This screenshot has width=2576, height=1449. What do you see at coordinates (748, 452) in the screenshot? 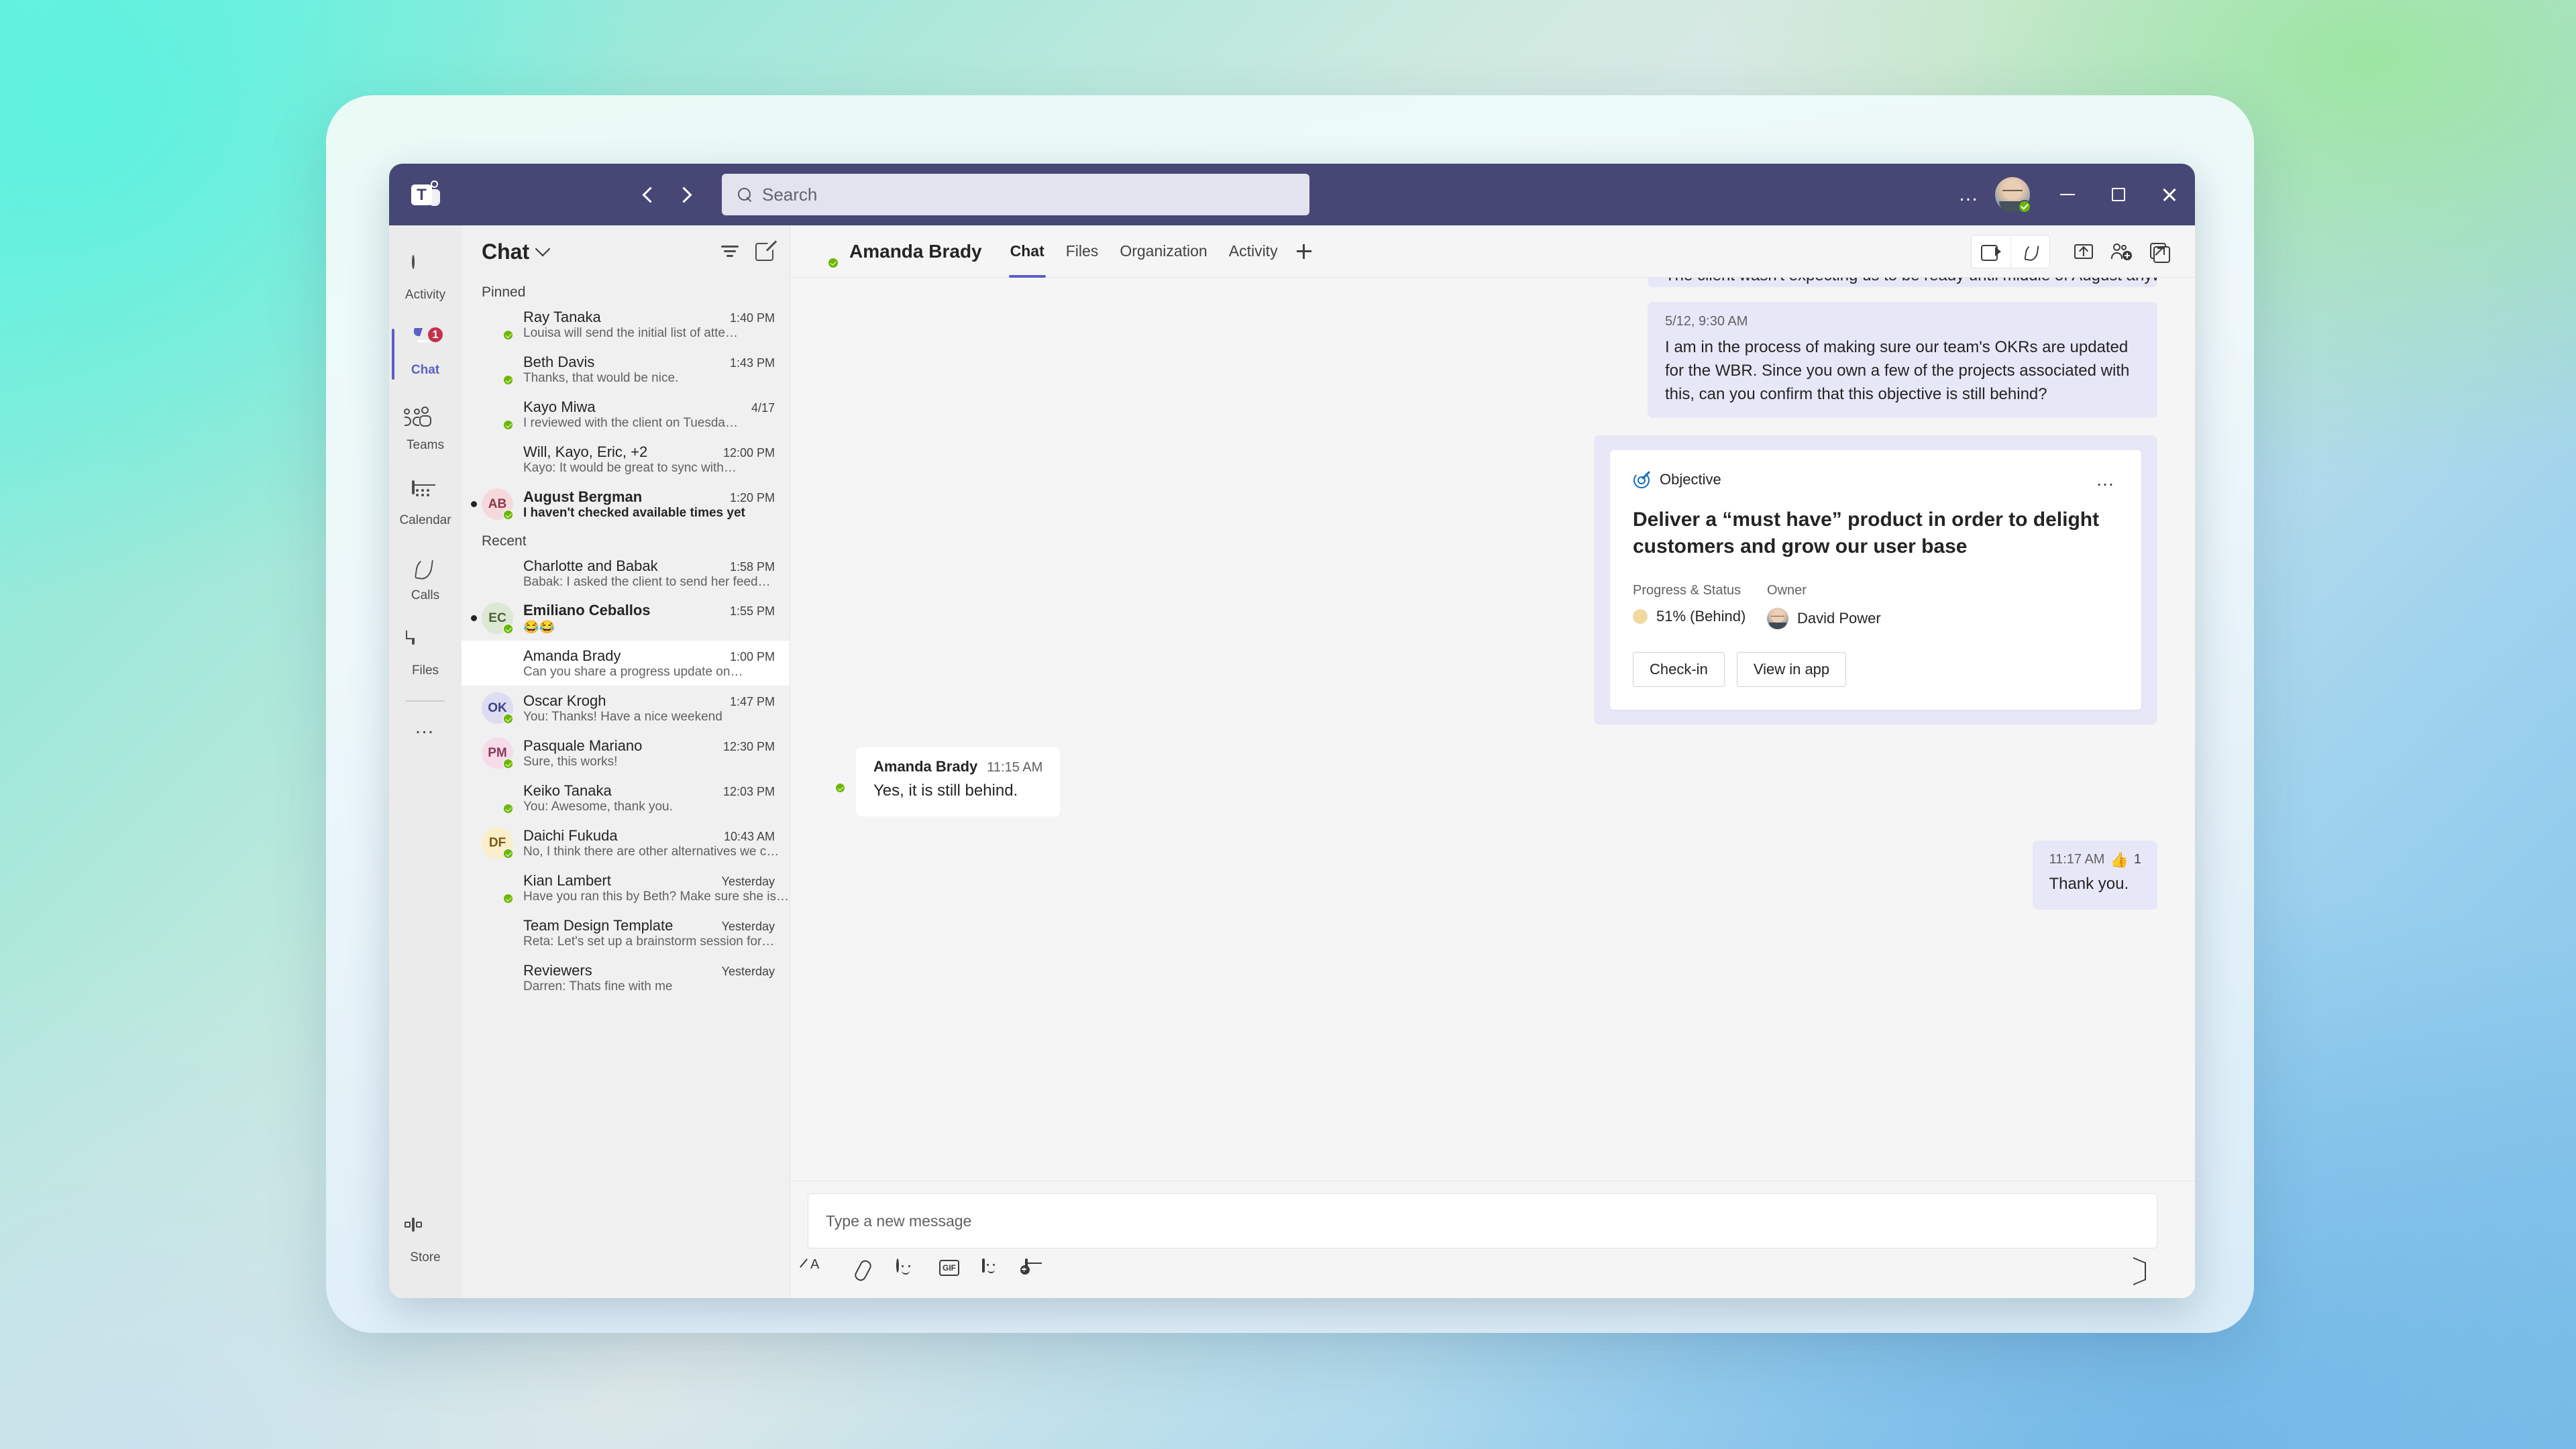
I see `list-item-time: 12:00 PM` at bounding box center [748, 452].